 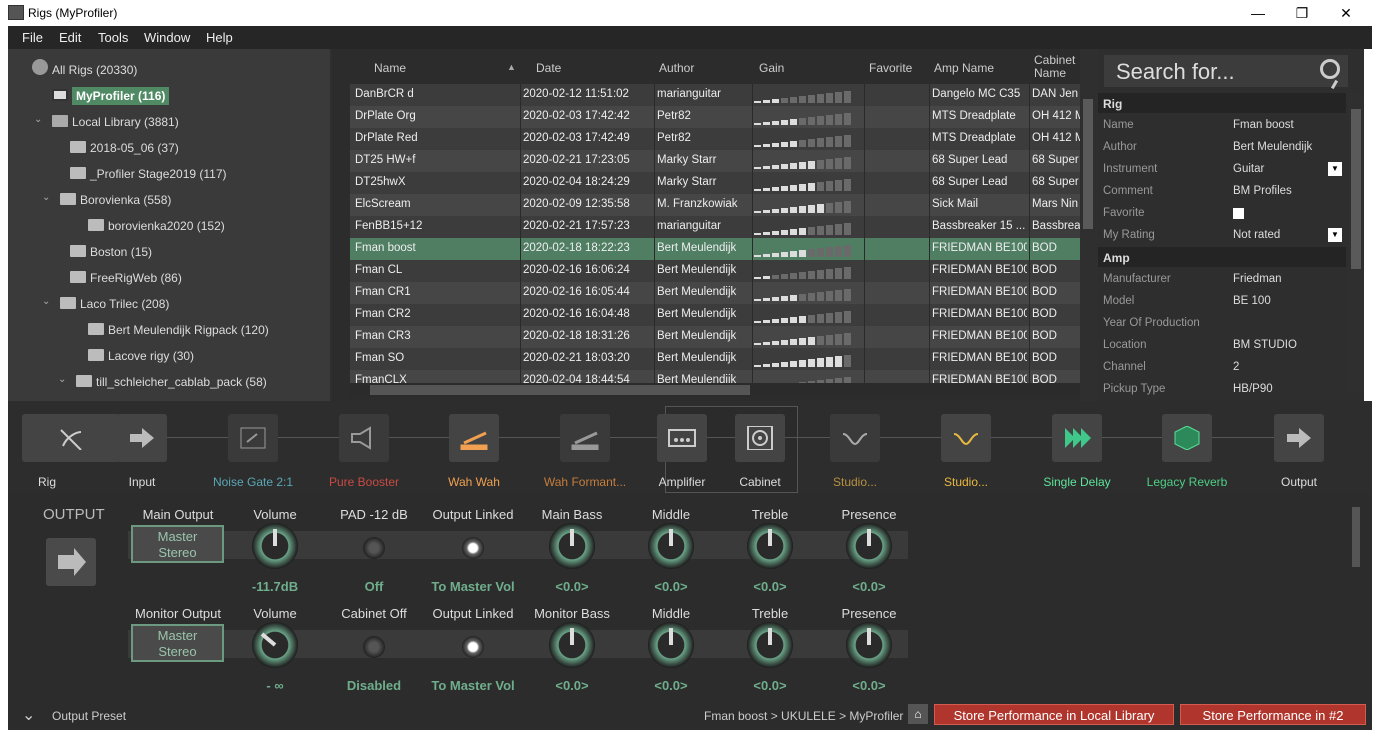 I want to click on tree-node: Borovienka (558), so click(x=115, y=200).